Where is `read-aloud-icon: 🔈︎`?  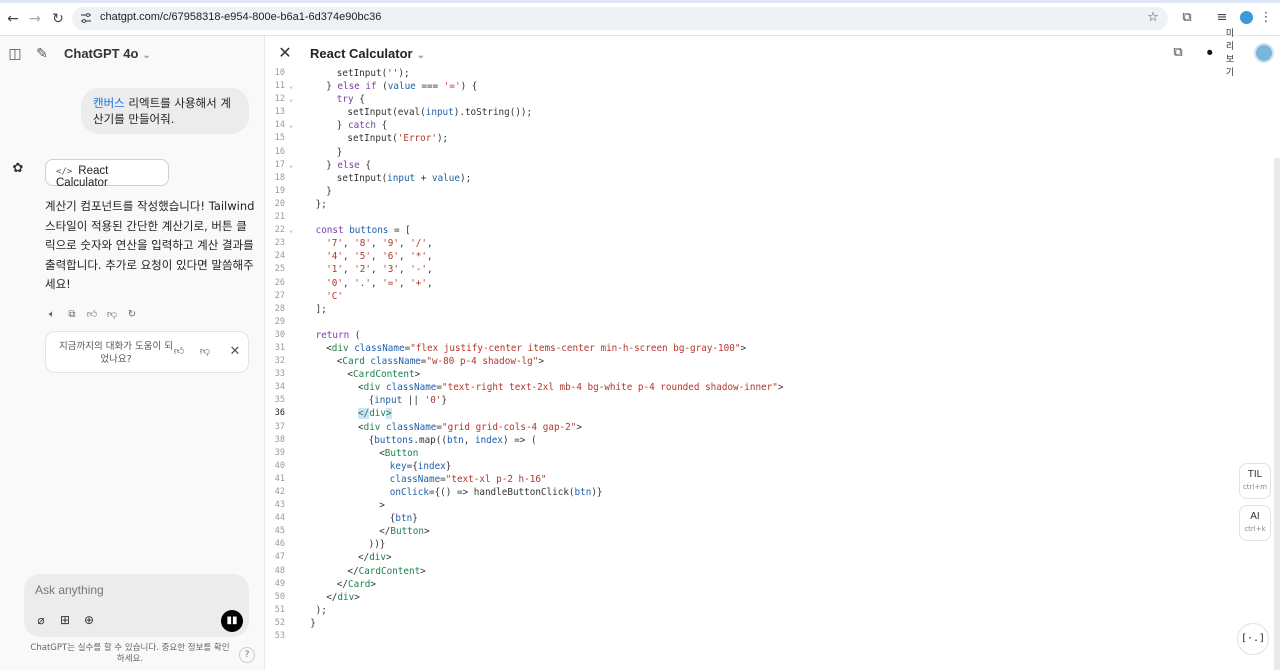 read-aloud-icon: 🔈︎ is located at coordinates (52, 315).